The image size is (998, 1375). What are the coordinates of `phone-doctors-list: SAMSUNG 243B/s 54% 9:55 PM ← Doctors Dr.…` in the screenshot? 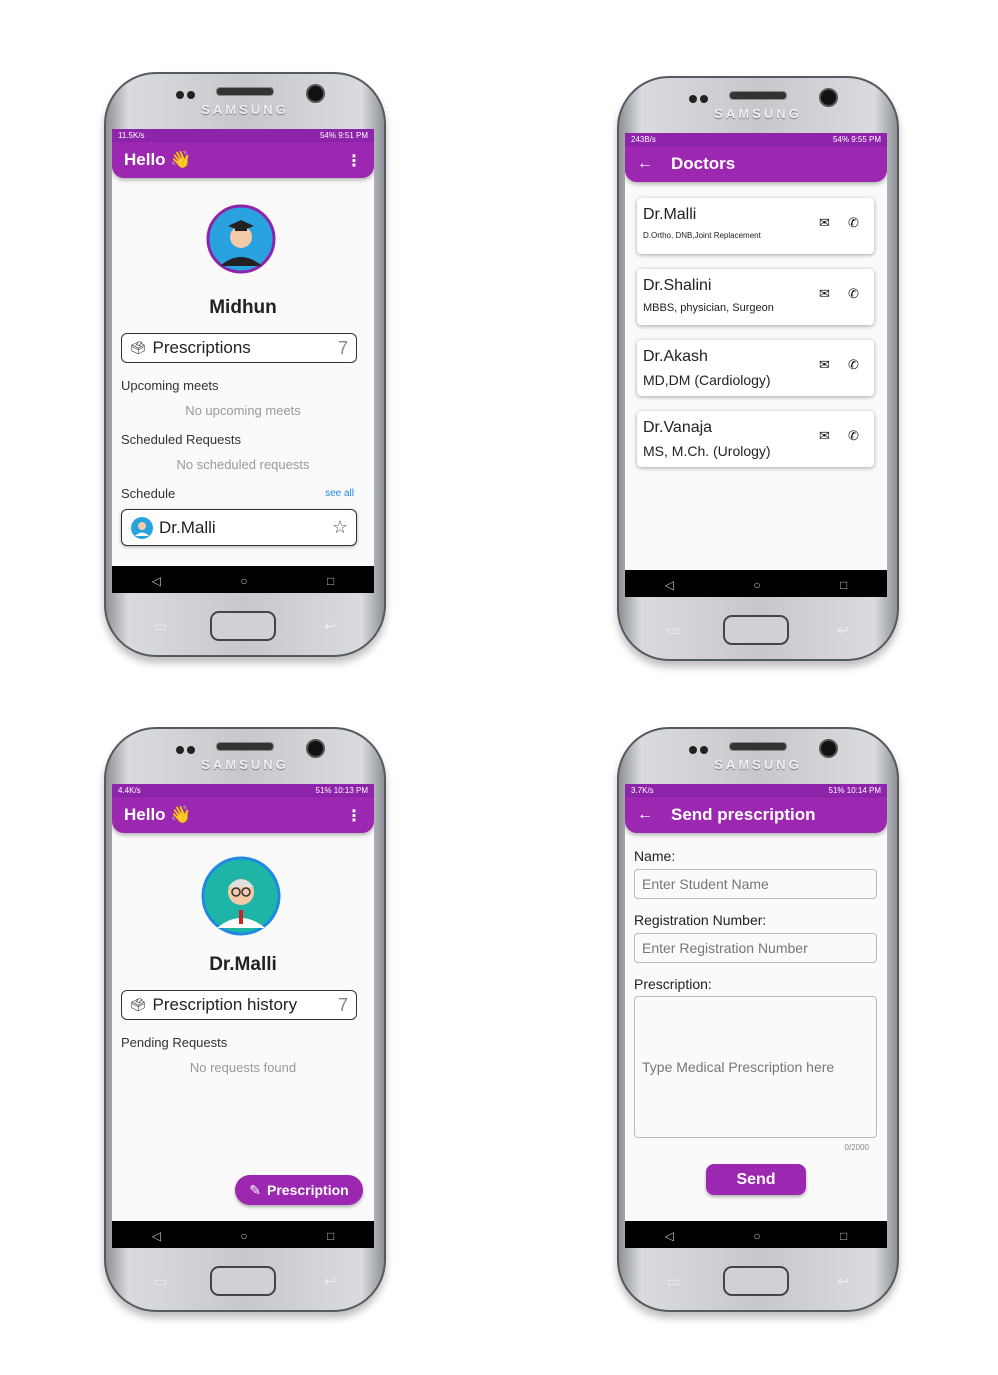 It's located at (758, 368).